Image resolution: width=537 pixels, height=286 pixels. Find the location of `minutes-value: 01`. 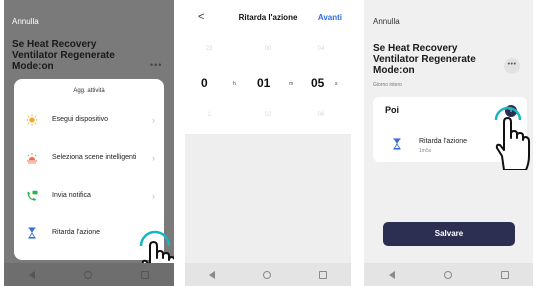

minutes-value: 01 is located at coordinates (263, 83).